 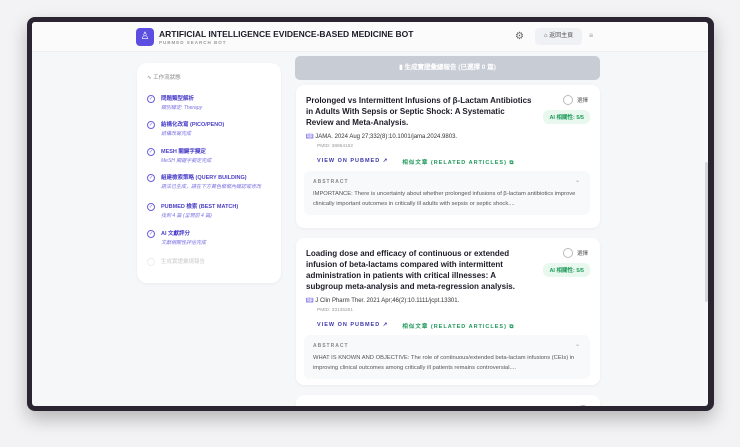 What do you see at coordinates (706, 232) in the screenshot?
I see `scrollbar` at bounding box center [706, 232].